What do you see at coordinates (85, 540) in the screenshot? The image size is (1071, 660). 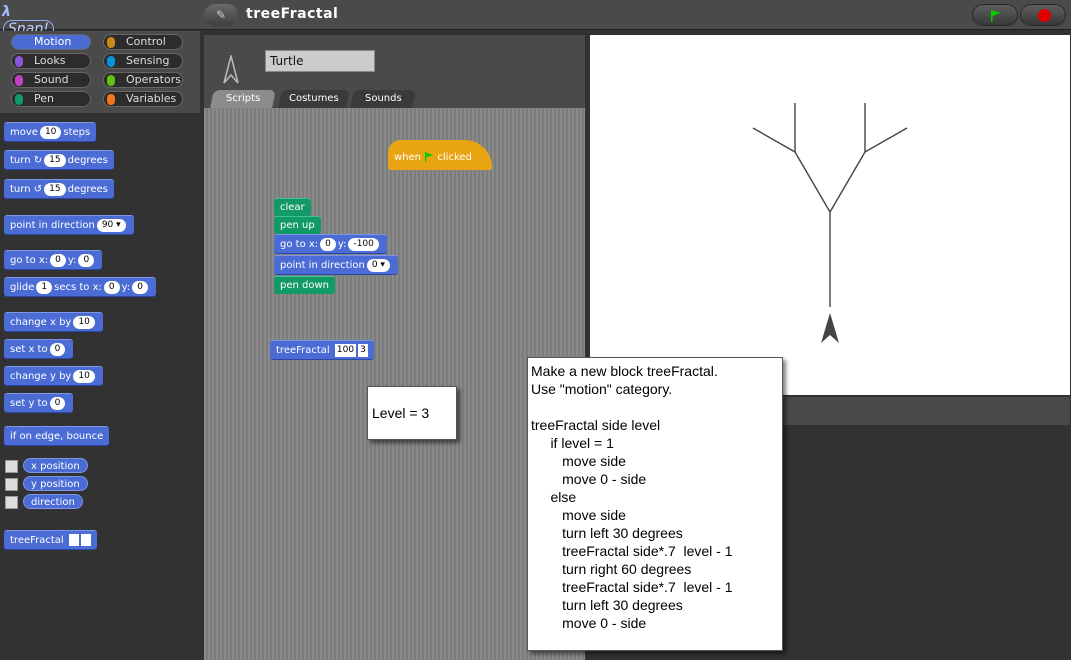 I see `level-input` at bounding box center [85, 540].